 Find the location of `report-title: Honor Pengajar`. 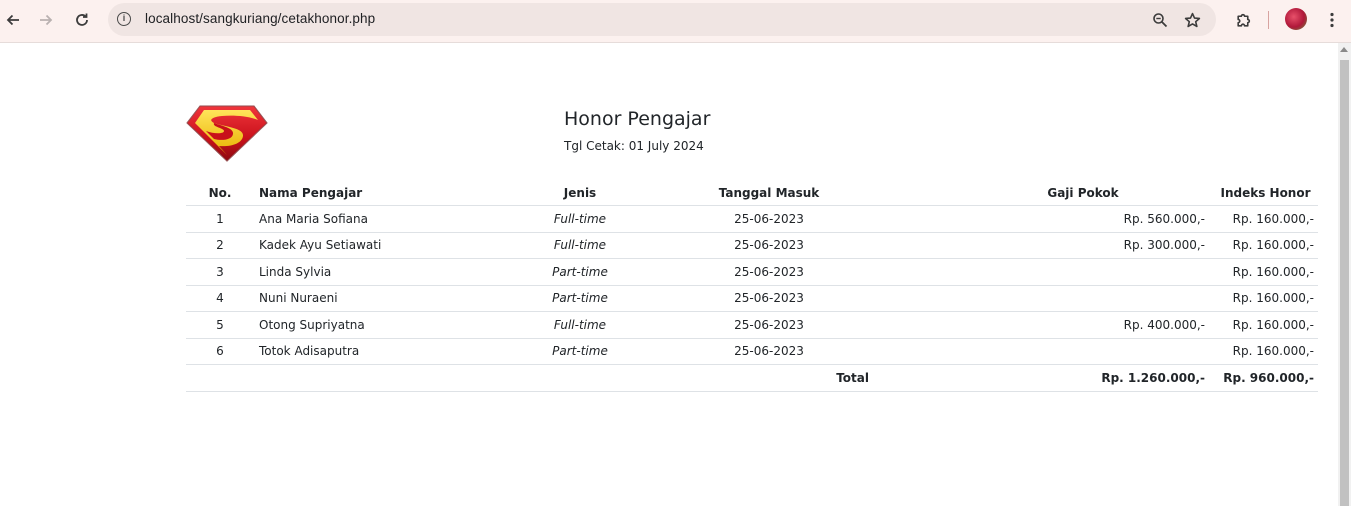

report-title: Honor Pengajar is located at coordinates (637, 119).